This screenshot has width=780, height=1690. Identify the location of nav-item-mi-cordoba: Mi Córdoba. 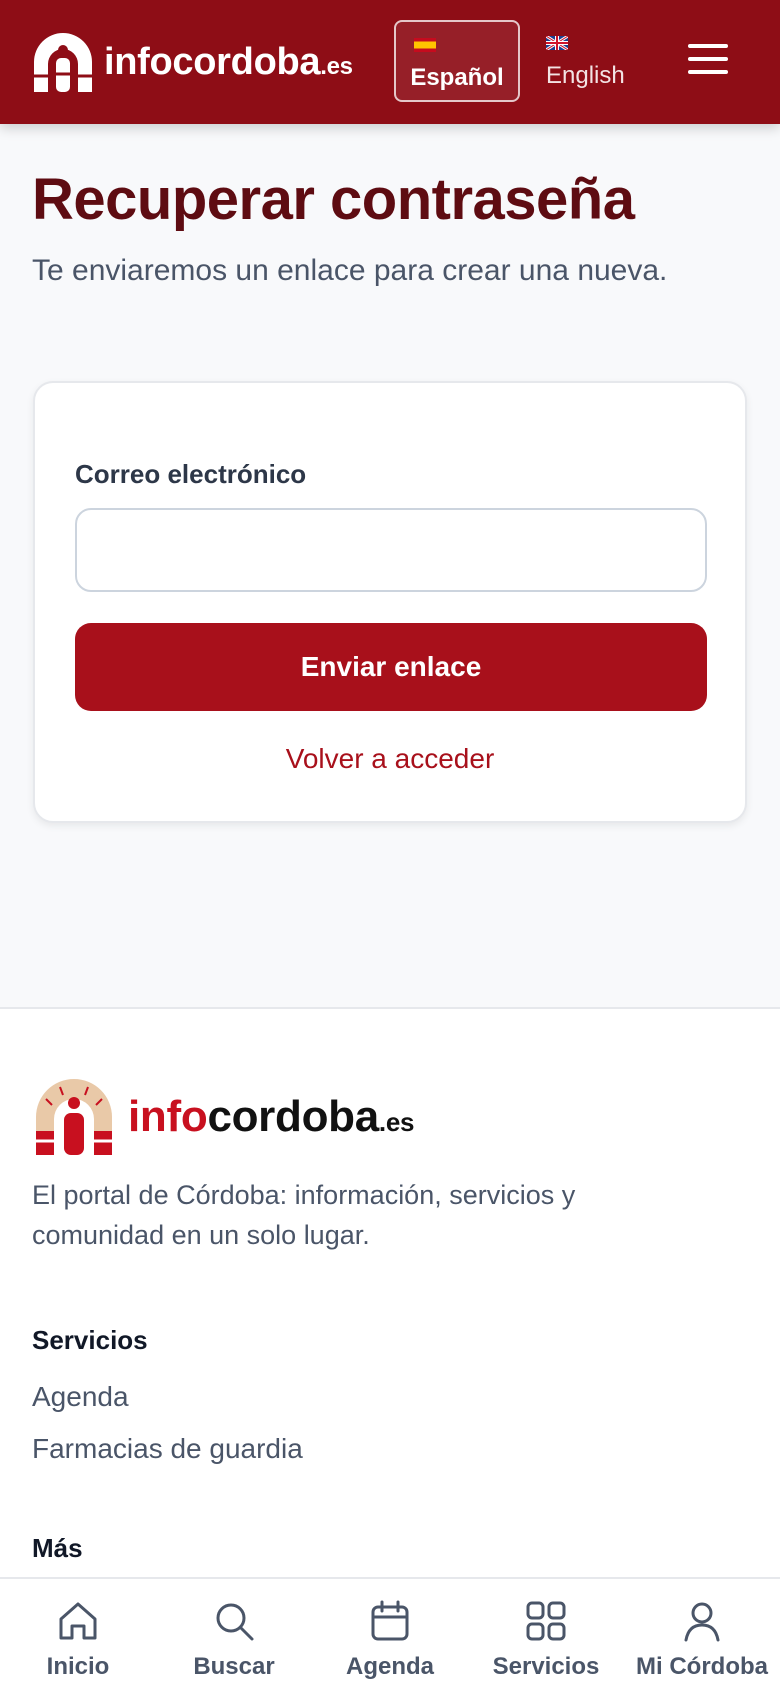
(702, 1634).